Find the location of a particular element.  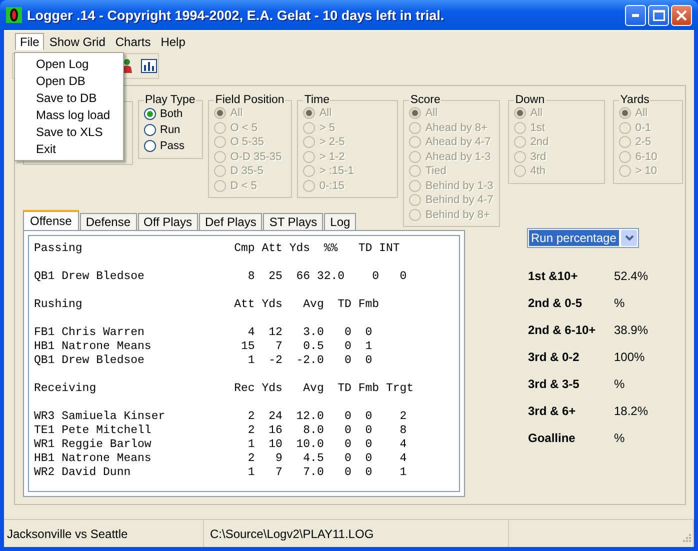

tab: Defense is located at coordinates (108, 221).